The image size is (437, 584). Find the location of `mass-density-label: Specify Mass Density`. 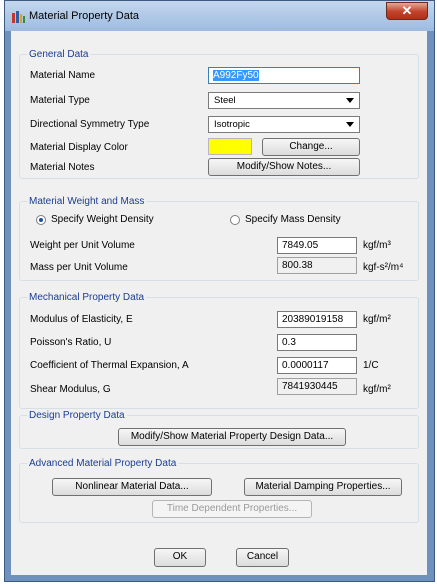

mass-density-label: Specify Mass Density is located at coordinates (293, 219).